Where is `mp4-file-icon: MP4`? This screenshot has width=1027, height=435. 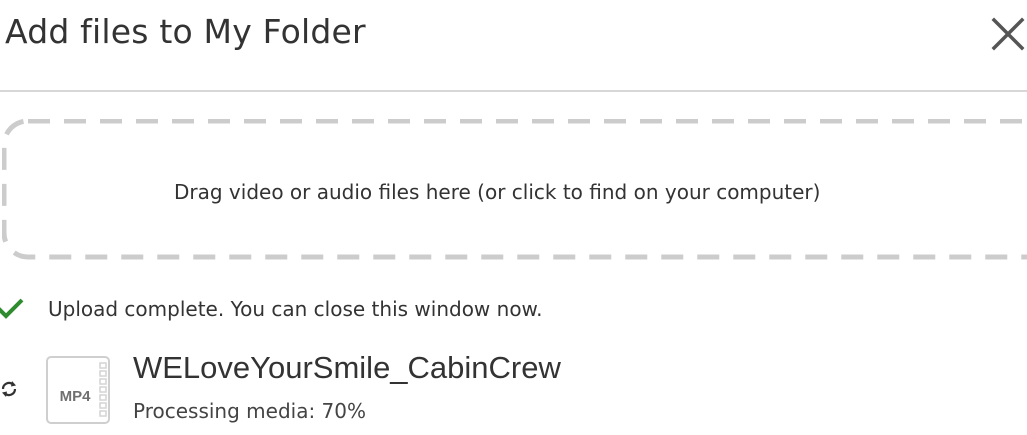 mp4-file-icon: MP4 is located at coordinates (79, 391).